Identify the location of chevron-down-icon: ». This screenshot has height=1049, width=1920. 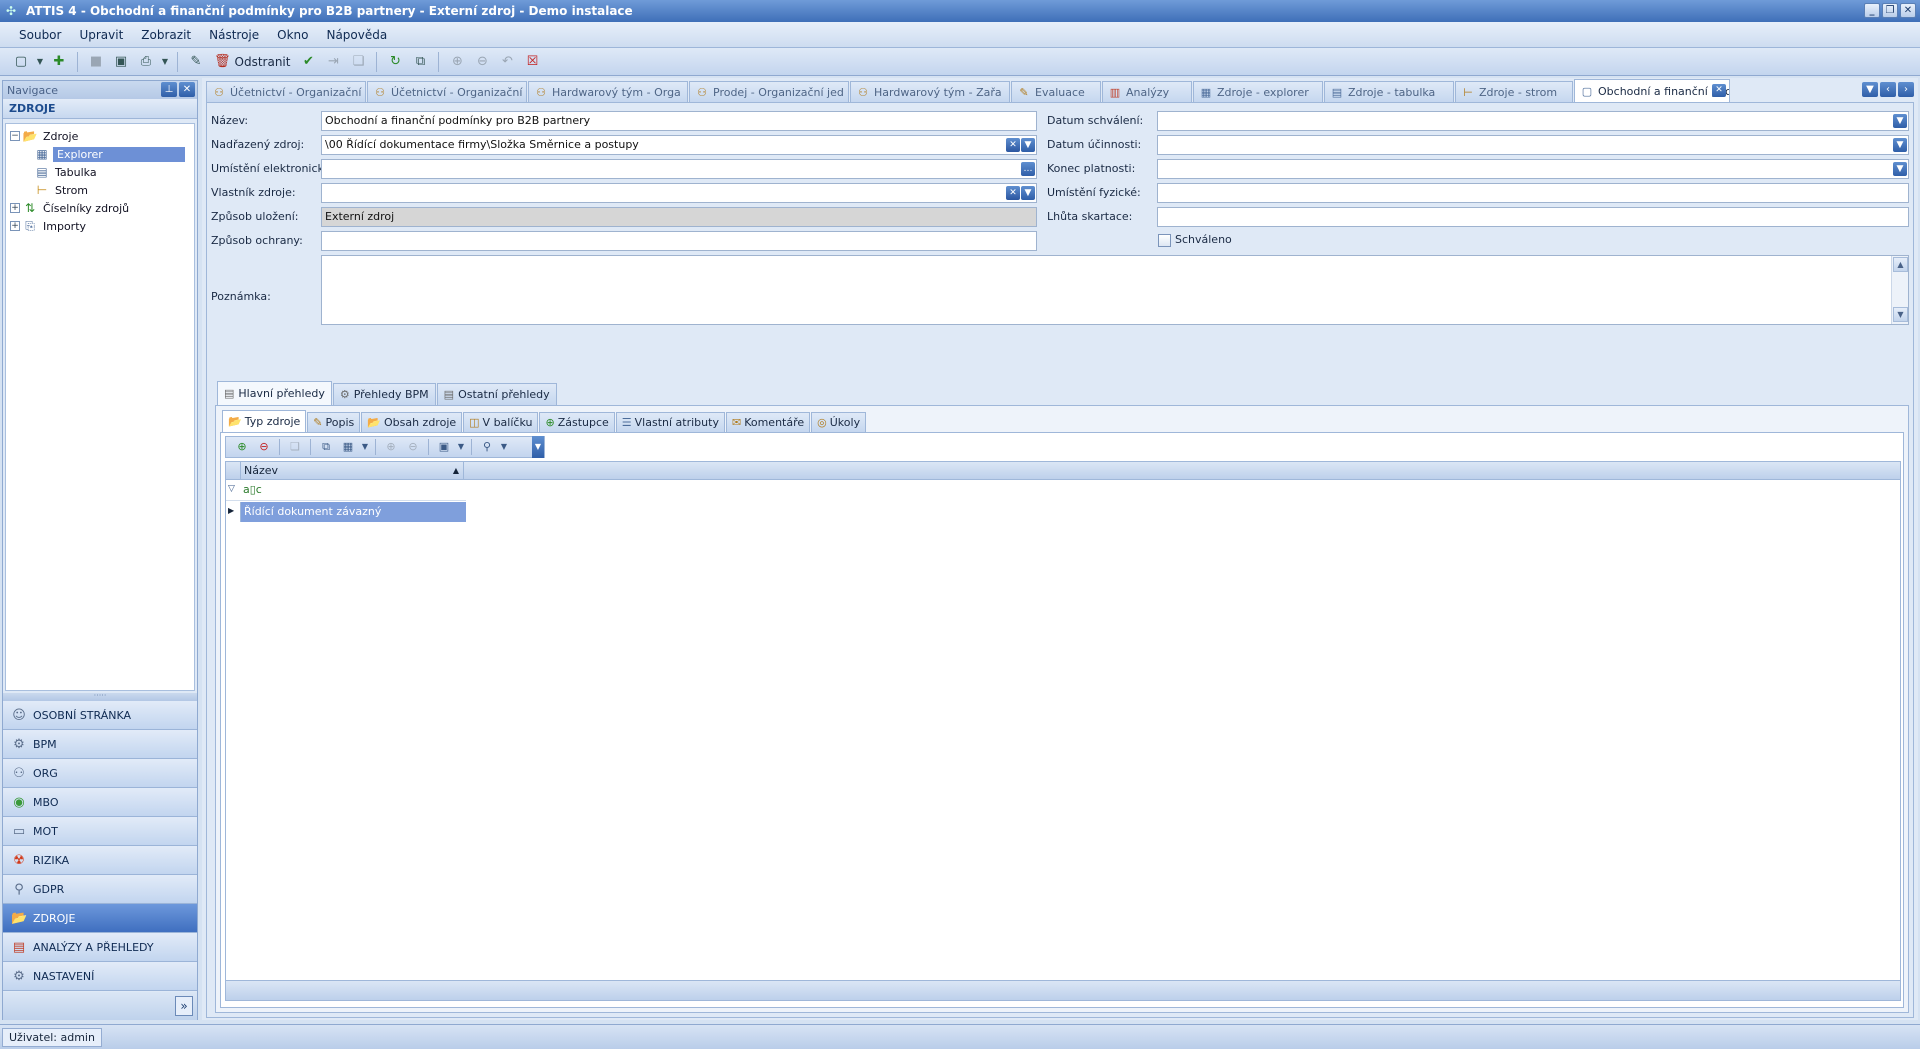
(184, 1006).